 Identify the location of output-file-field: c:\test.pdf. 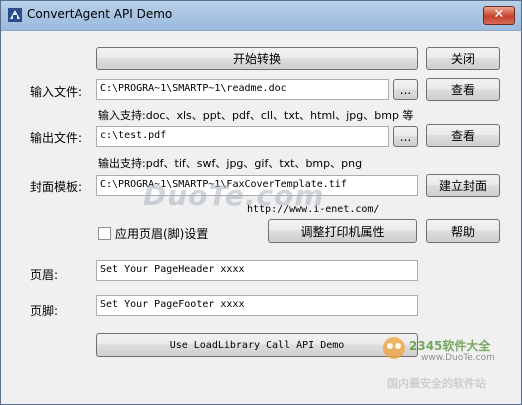
(242, 136).